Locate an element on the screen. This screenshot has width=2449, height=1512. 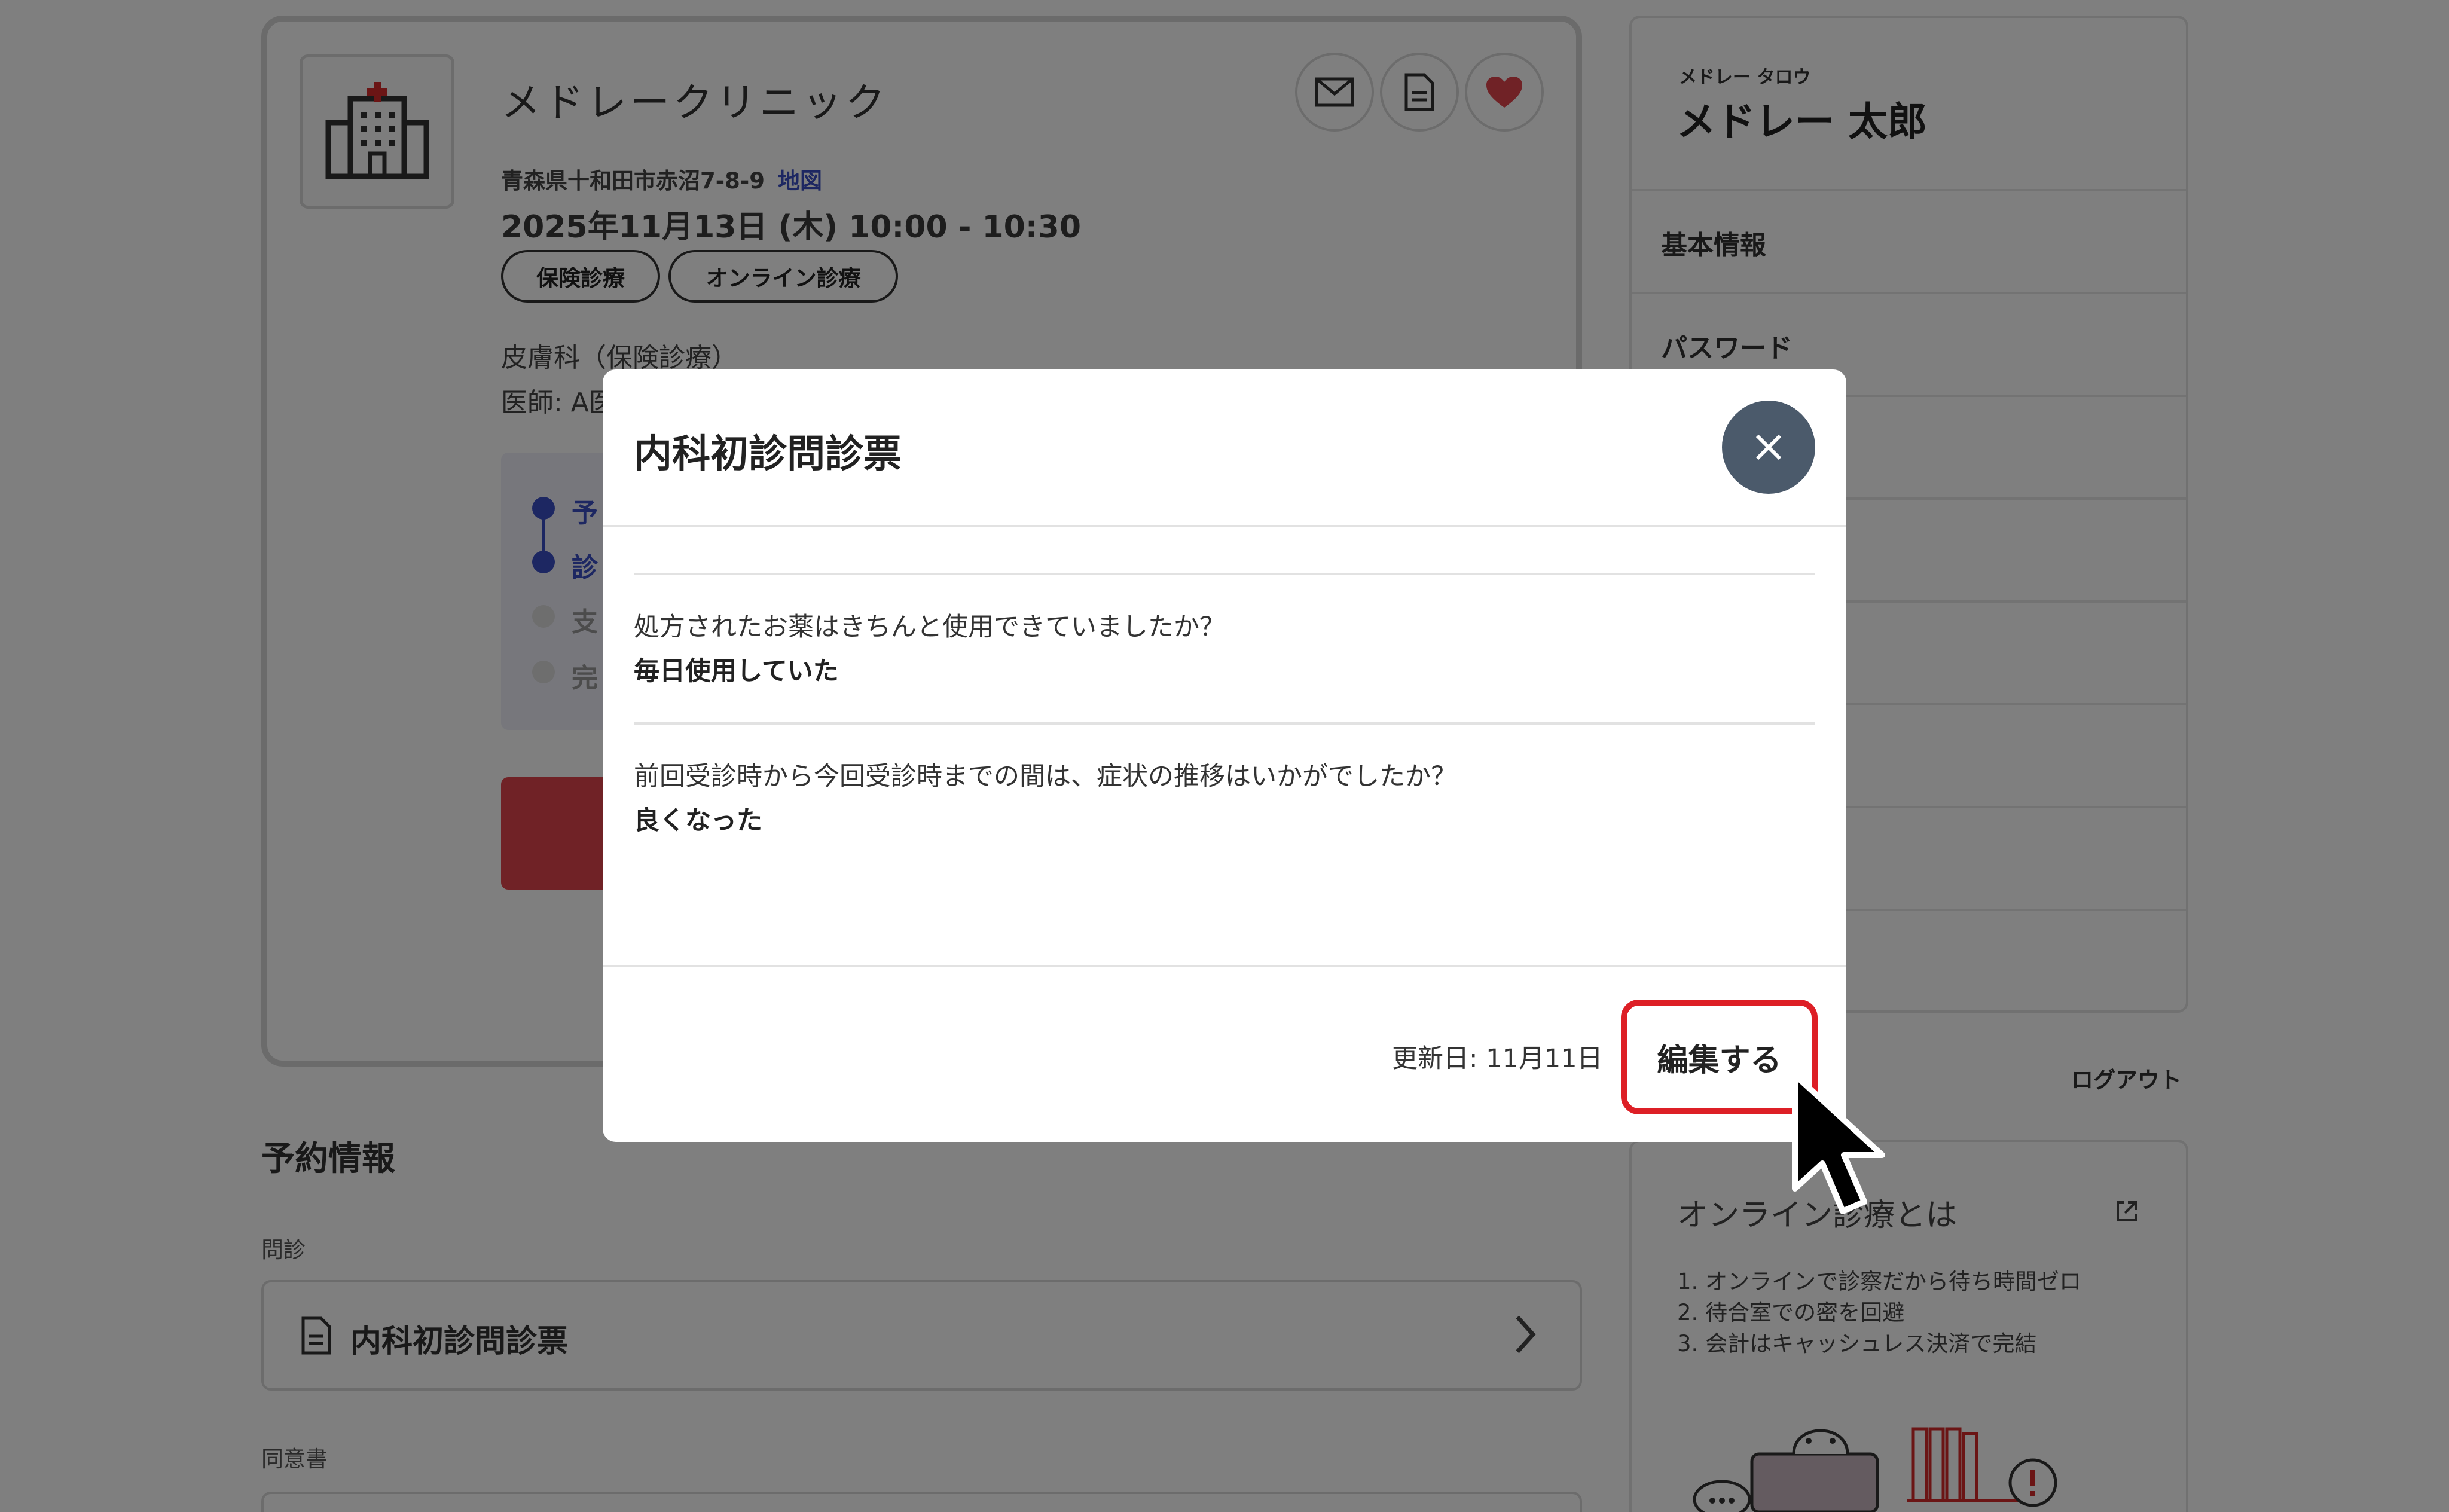
mouse-pointer-icon is located at coordinates (1838, 1143).